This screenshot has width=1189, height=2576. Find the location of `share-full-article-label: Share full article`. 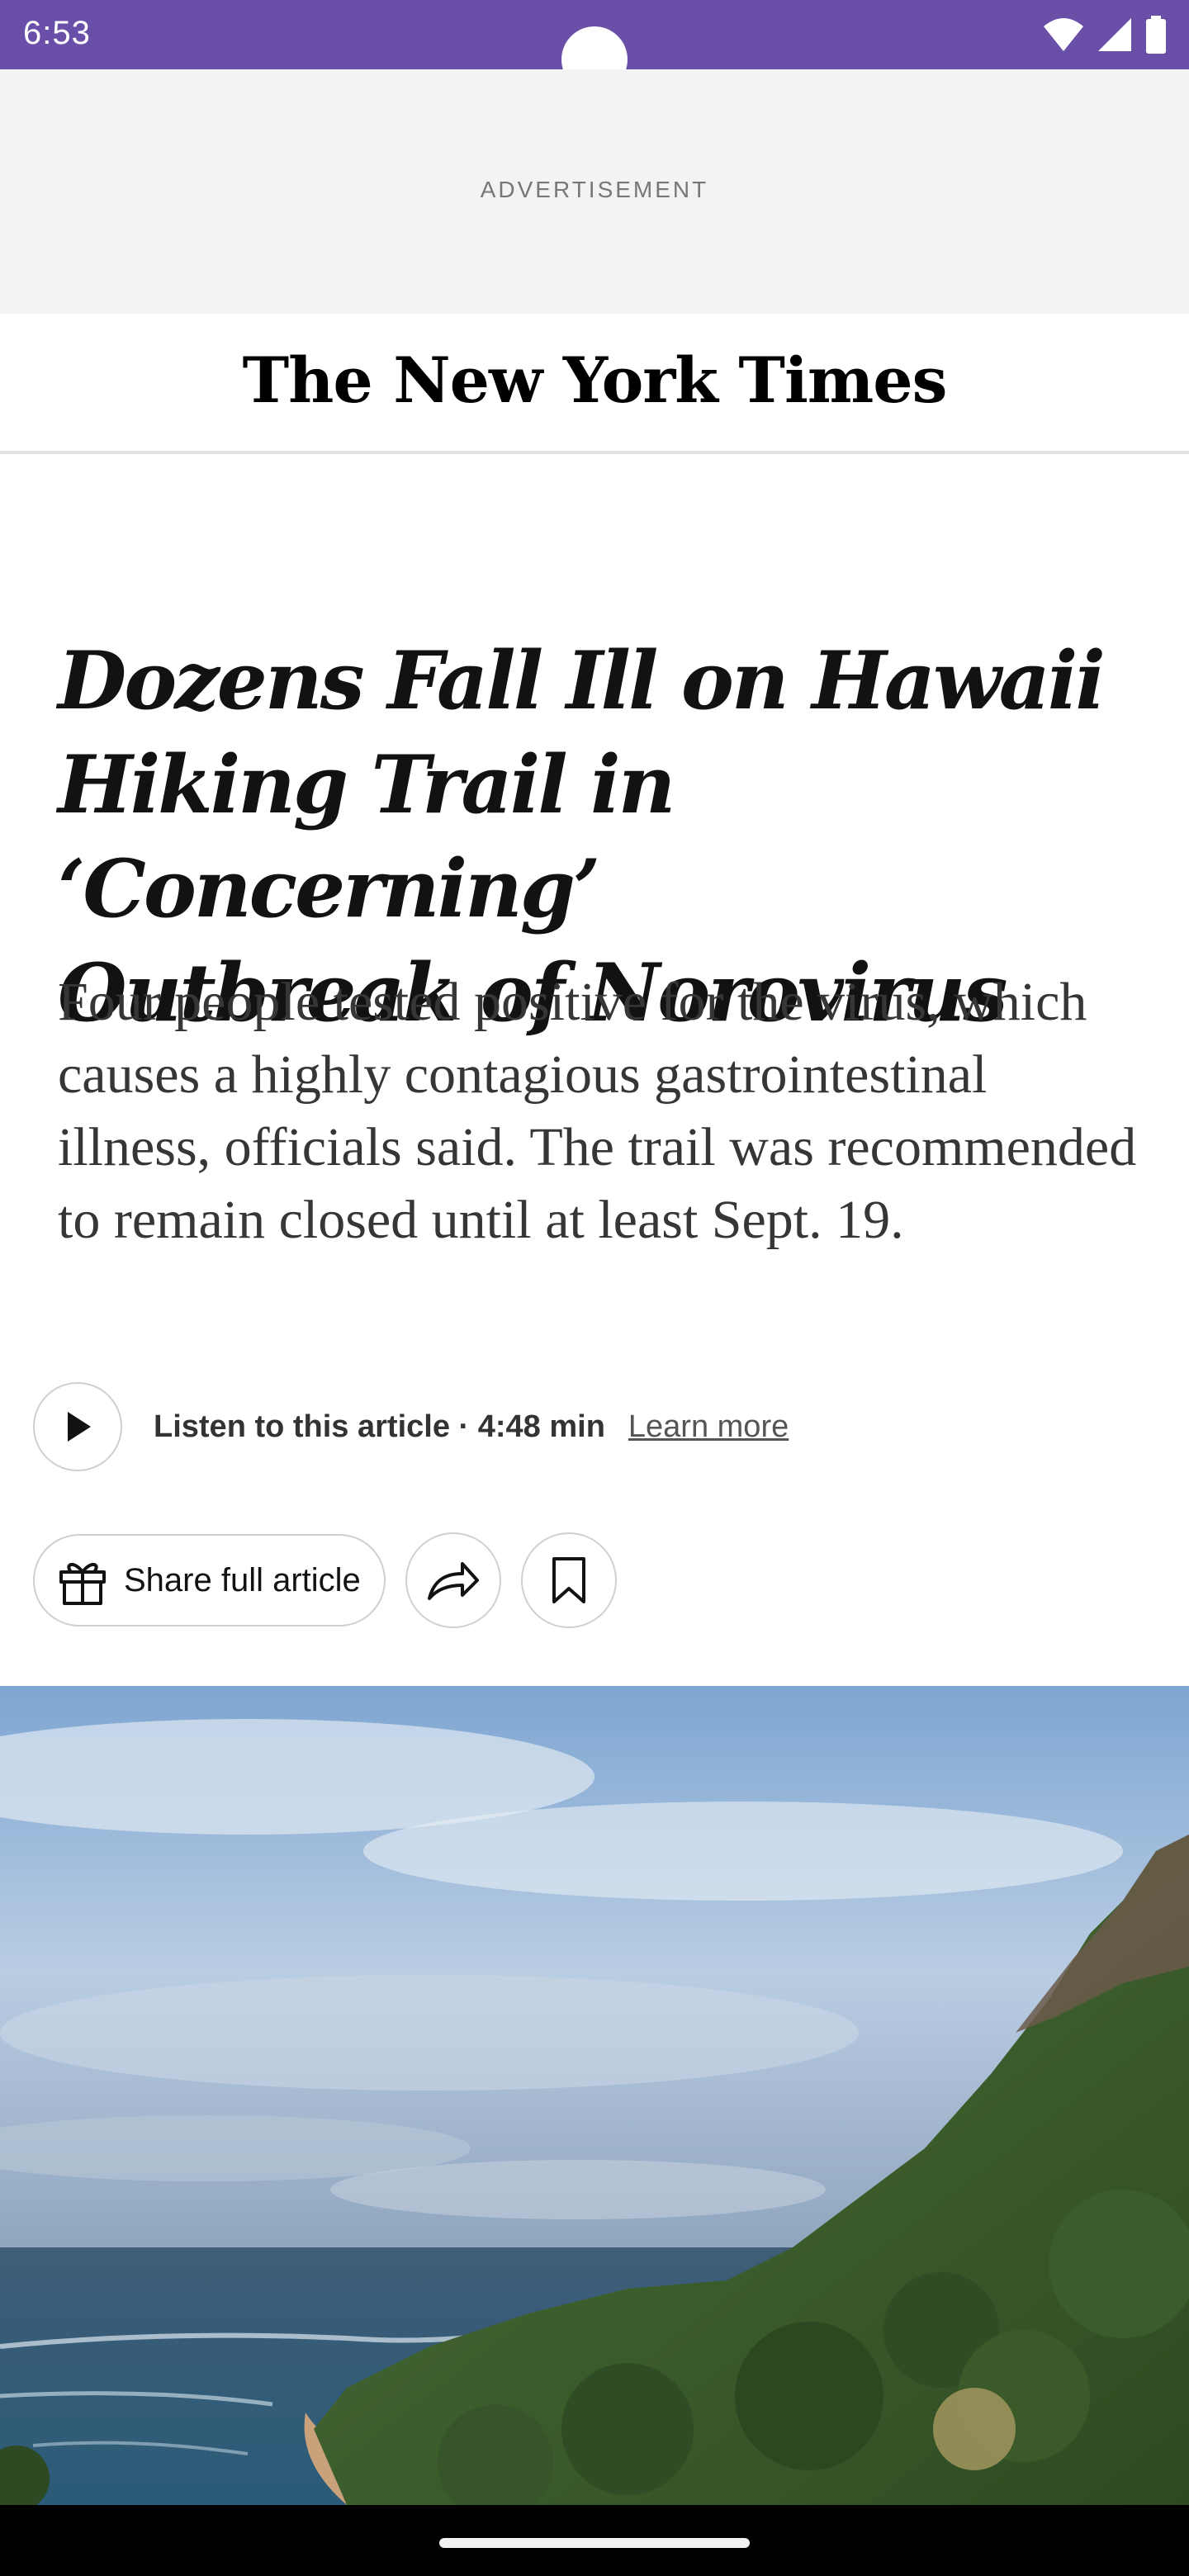

share-full-article-label: Share full article is located at coordinates (242, 1579).